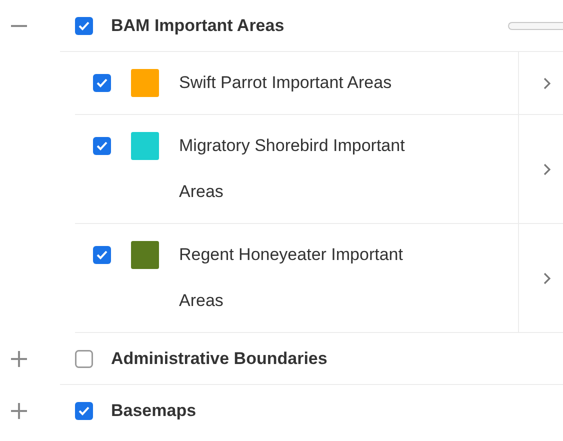 The image size is (563, 441). Describe the element at coordinates (219, 359) in the screenshot. I see `layer-group-title: Administrative Boundaries` at that location.